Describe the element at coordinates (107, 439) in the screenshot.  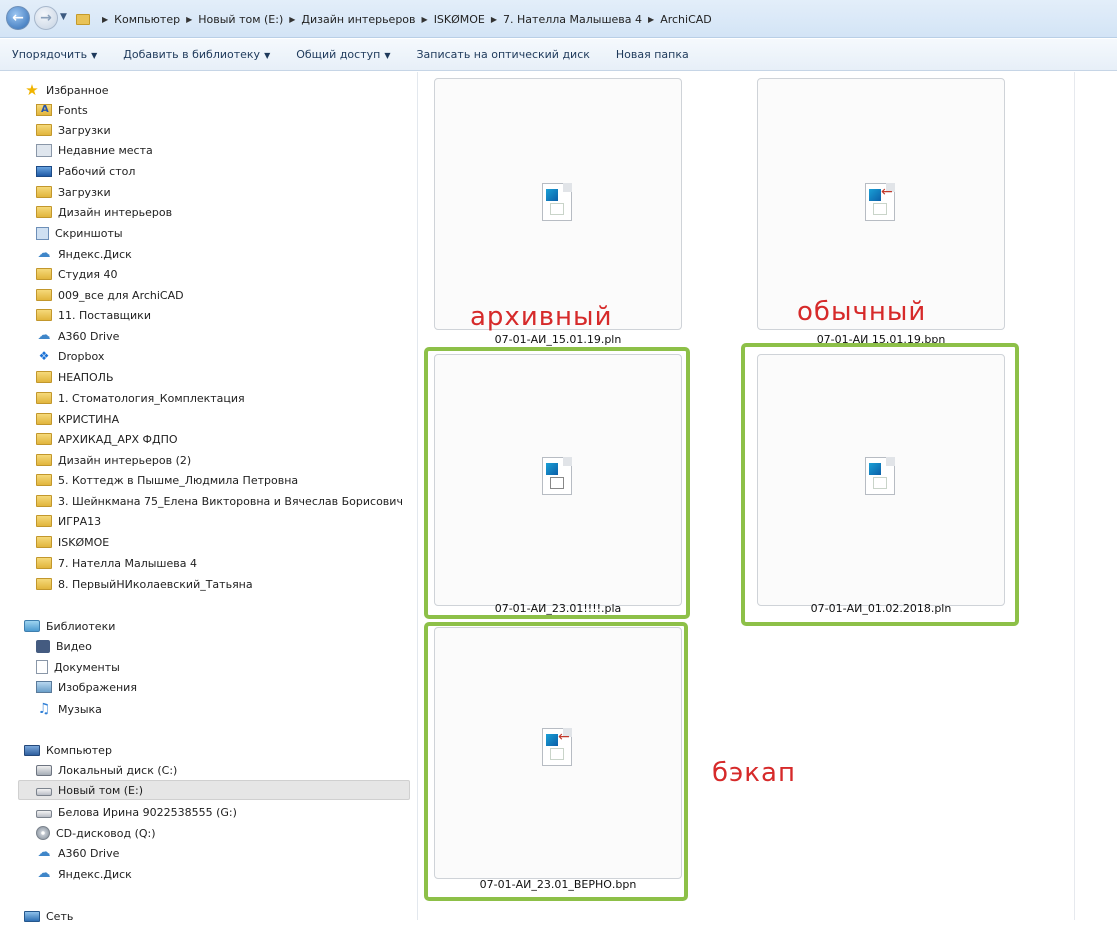
I see `nav-item-archicad-fdpo: АРХИКАД_АРХ ФДПО` at that location.